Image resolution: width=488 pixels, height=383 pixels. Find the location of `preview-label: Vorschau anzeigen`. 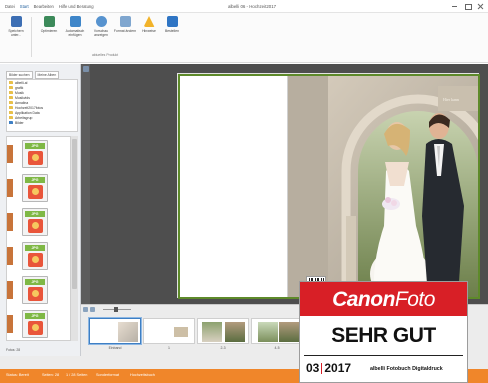

preview-label: Vorschau anzeigen is located at coordinates (101, 33).